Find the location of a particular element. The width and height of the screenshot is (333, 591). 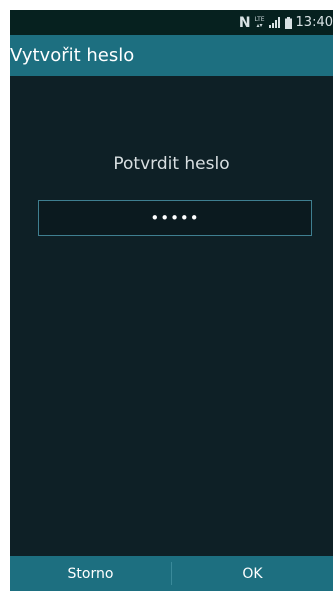

lte-label: LTE is located at coordinates (259, 19).